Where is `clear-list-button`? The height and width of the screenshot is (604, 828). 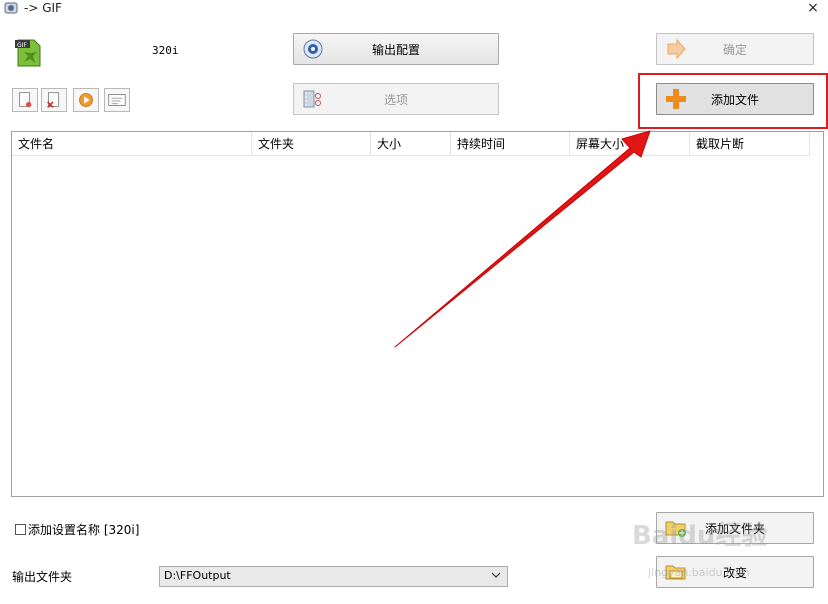
clear-list-button is located at coordinates (25, 100).